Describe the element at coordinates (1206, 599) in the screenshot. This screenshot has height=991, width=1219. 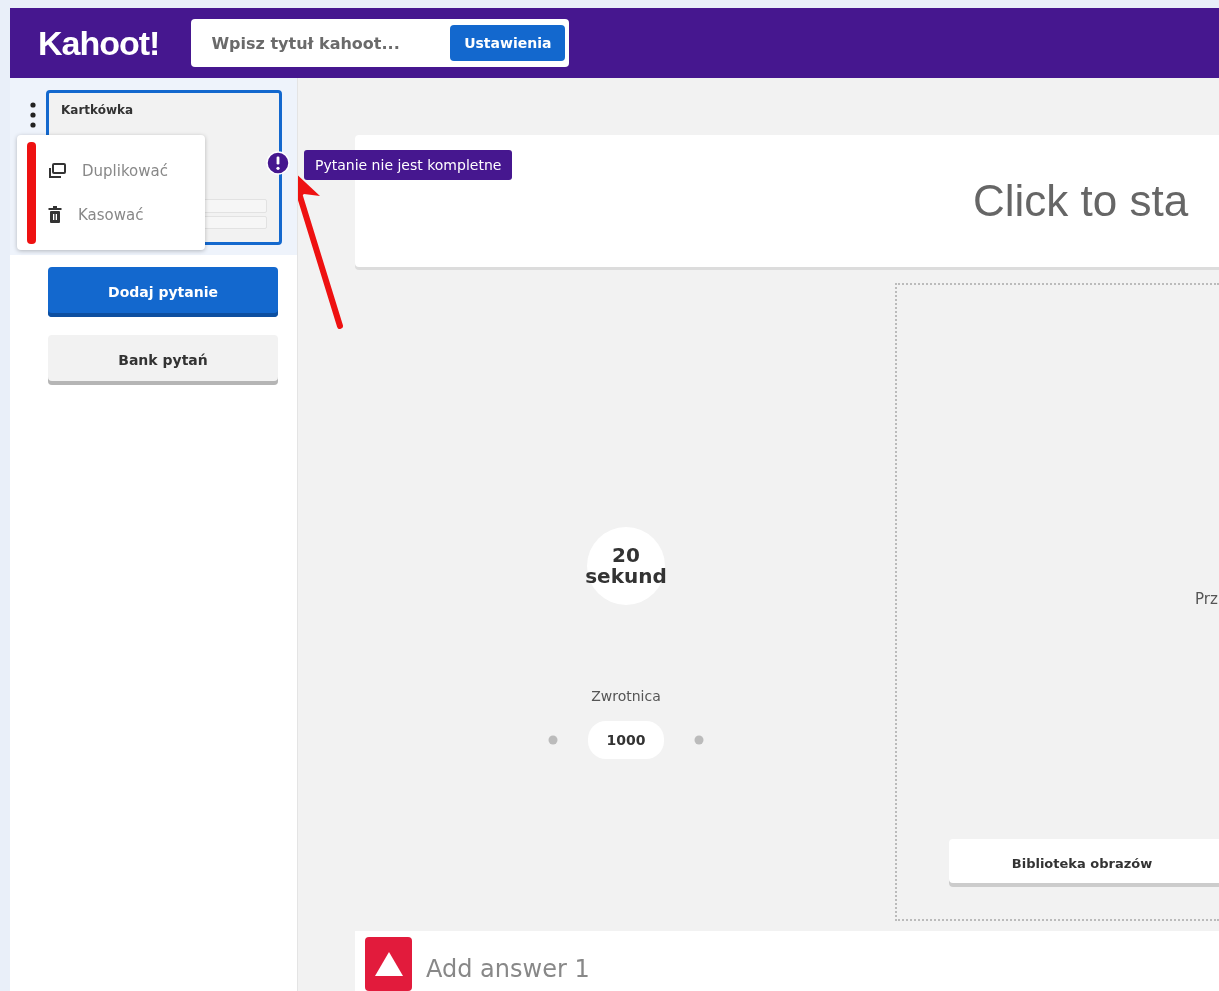
I see `media-hint: Prz` at that location.